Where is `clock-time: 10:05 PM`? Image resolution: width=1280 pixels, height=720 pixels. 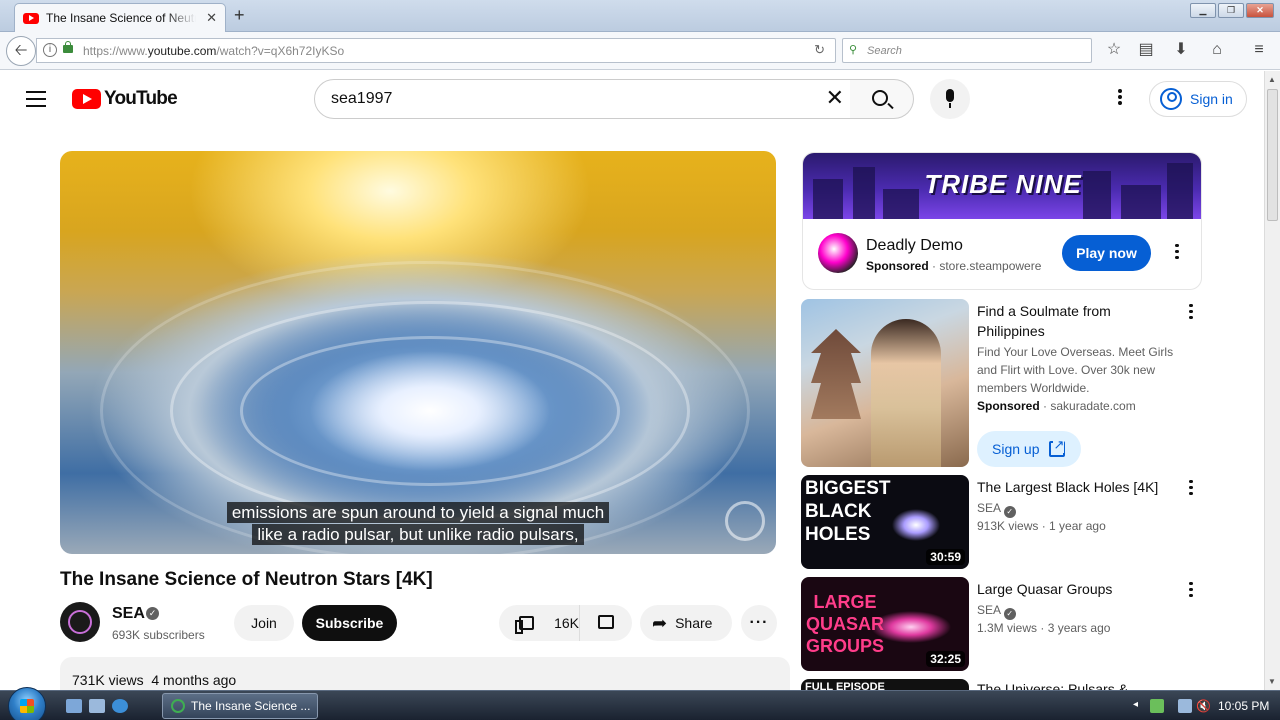
clock-time: 10:05 PM is located at coordinates (1243, 706).